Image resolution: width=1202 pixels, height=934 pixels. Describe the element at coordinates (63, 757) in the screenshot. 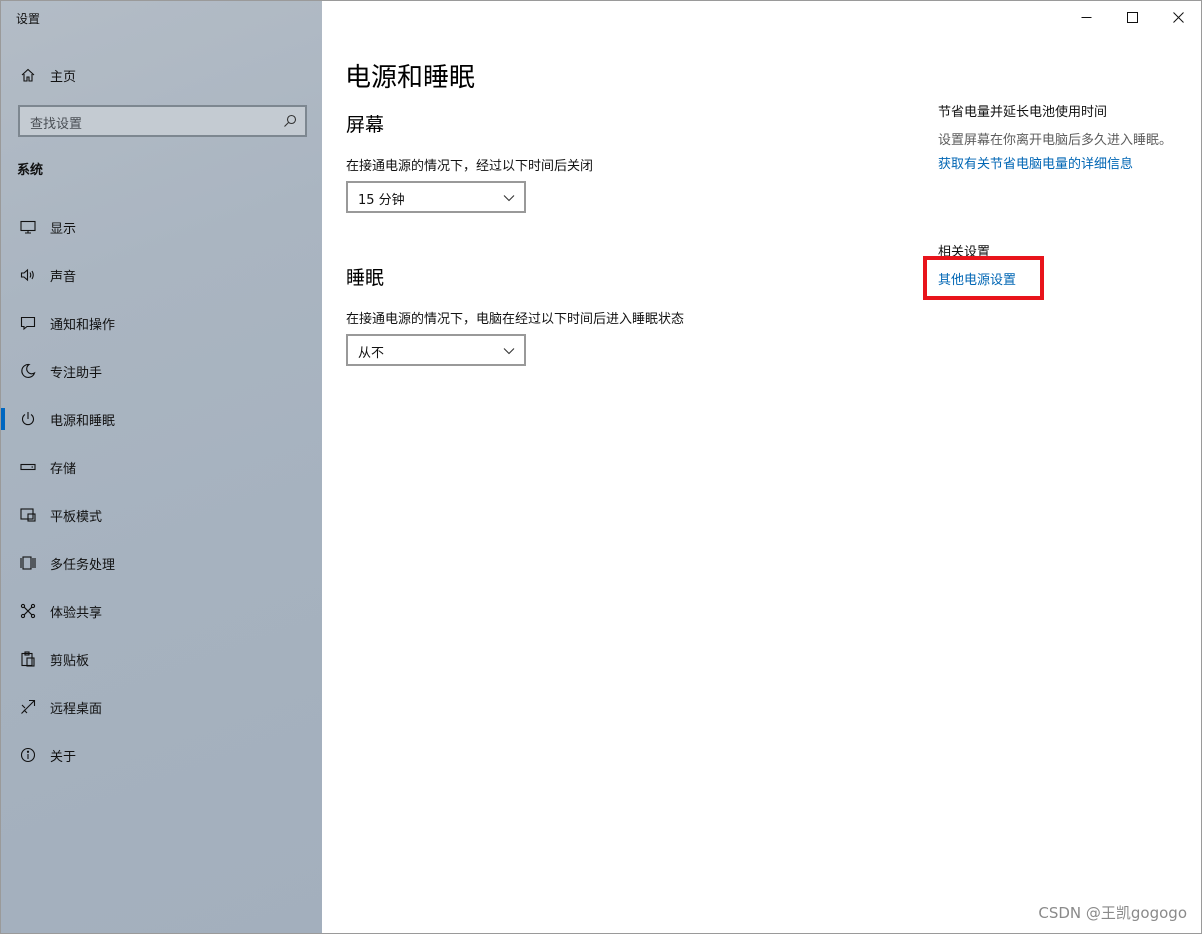

I see `sidebar-item-label: 关于` at that location.